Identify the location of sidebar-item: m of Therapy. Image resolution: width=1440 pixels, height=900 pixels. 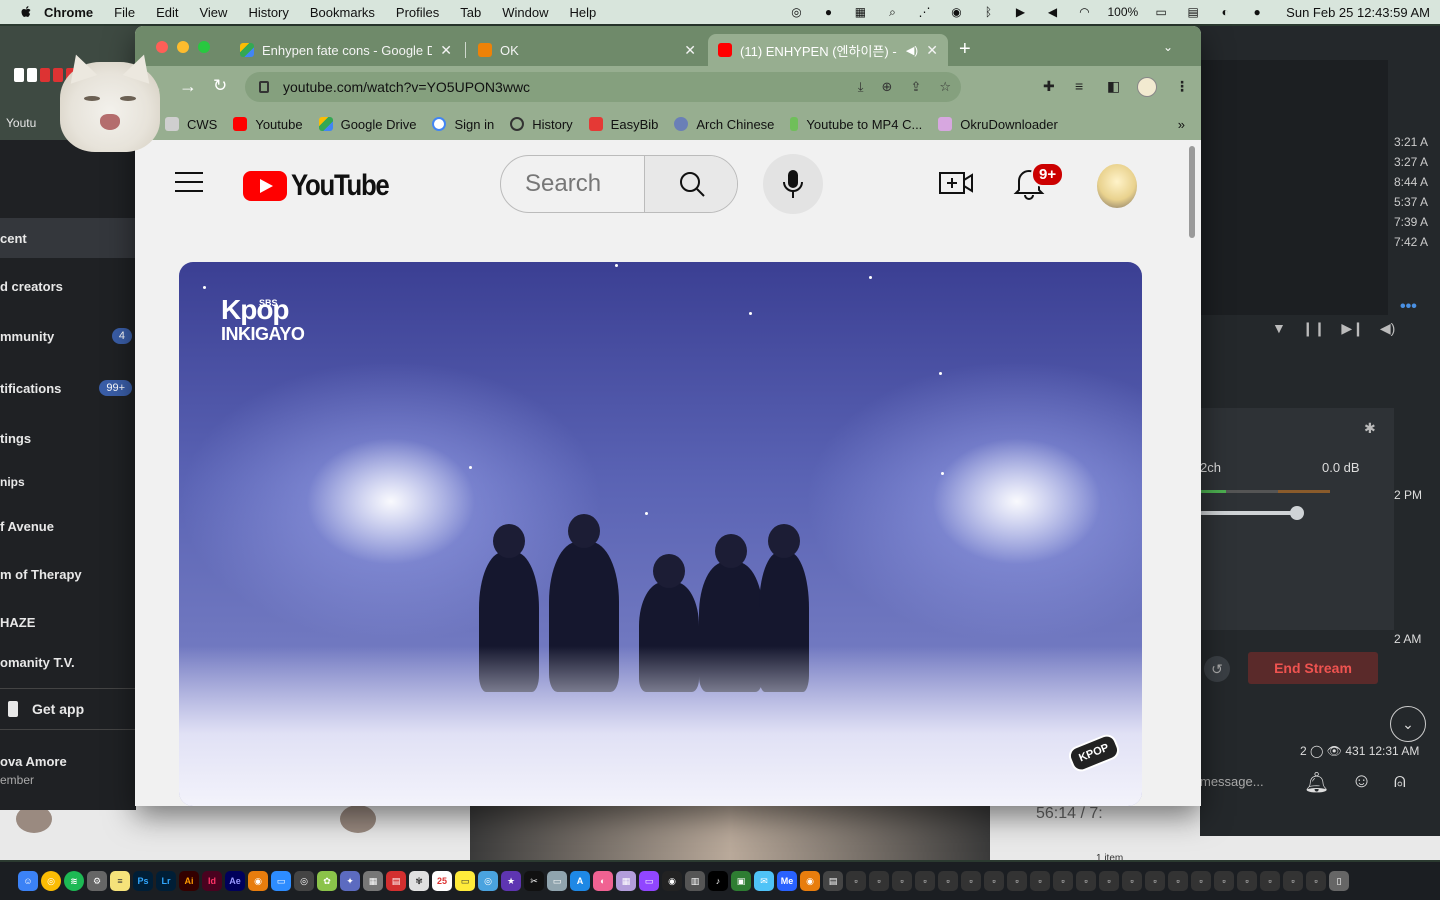
(68, 574).